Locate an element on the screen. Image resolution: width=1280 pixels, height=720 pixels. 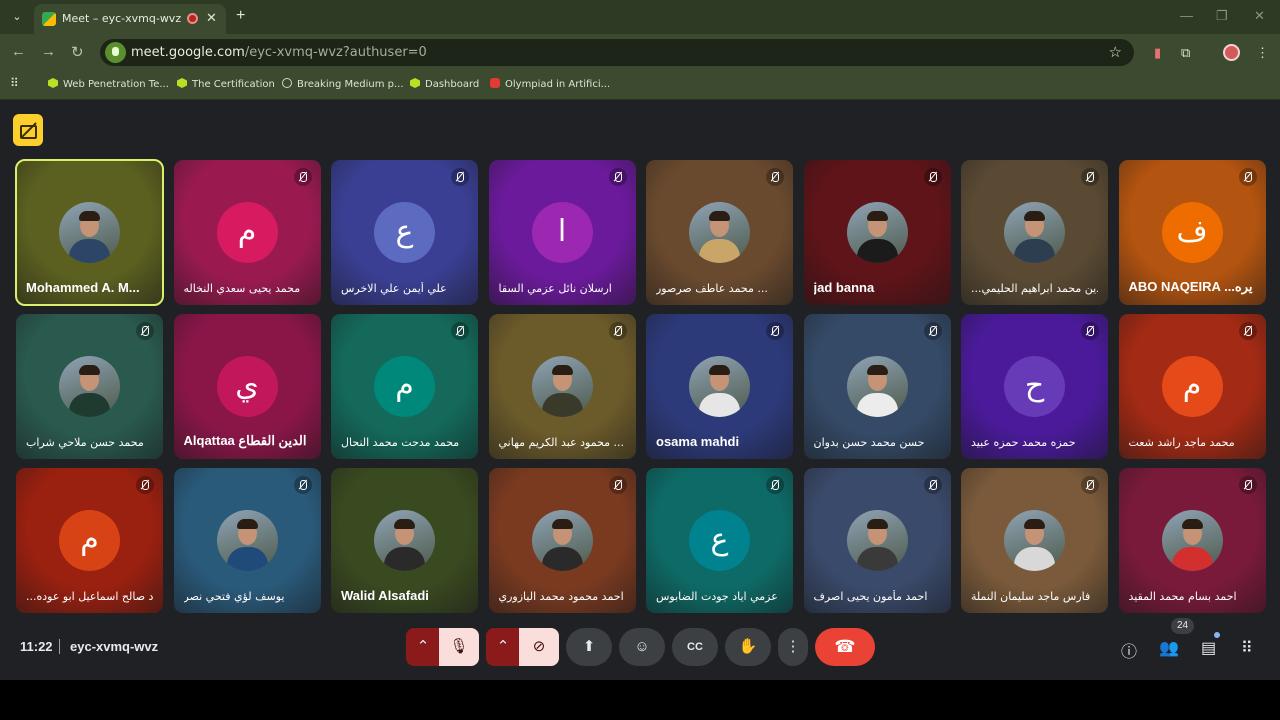
captions-icon: CC is located at coordinates (695, 647).